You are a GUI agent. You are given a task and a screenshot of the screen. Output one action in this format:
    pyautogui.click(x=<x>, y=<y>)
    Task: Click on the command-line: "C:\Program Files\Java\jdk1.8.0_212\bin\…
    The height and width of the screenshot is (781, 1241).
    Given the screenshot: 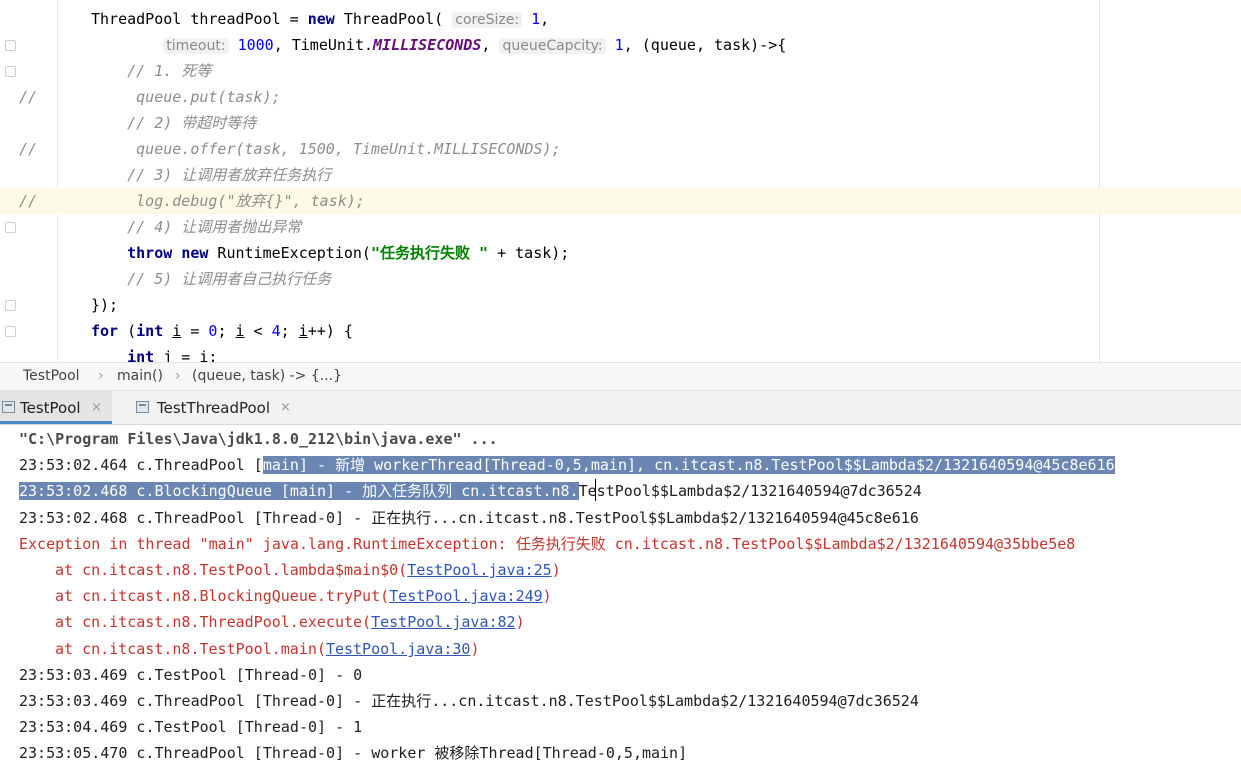 What is the action you would take?
    pyautogui.click(x=620, y=439)
    